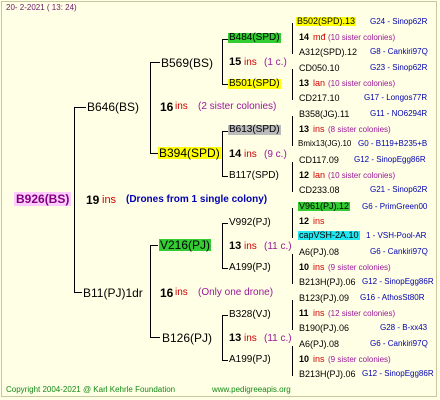  Describe the element at coordinates (324, 328) in the screenshot. I see `queen-gen4: B190(PJ).06` at that location.